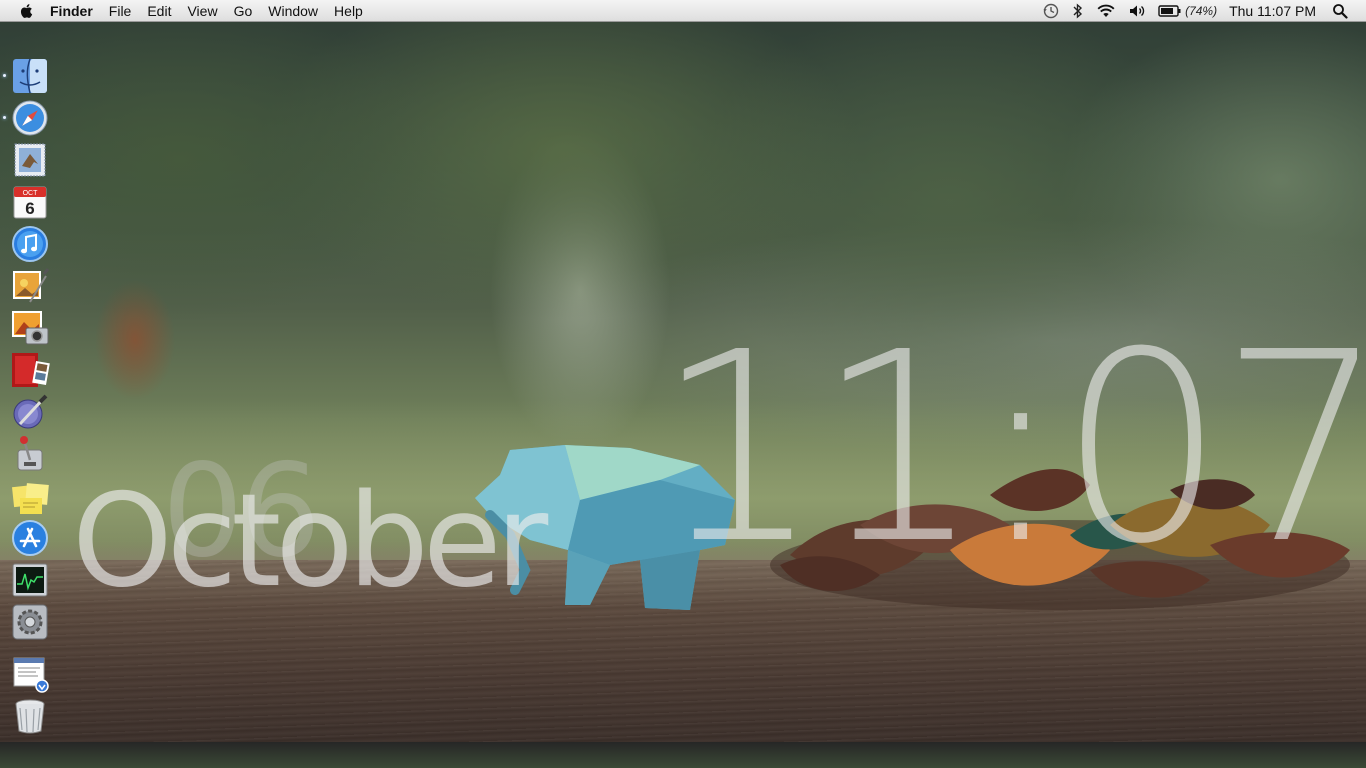  What do you see at coordinates (30, 118) in the screenshot?
I see `safari-icon` at bounding box center [30, 118].